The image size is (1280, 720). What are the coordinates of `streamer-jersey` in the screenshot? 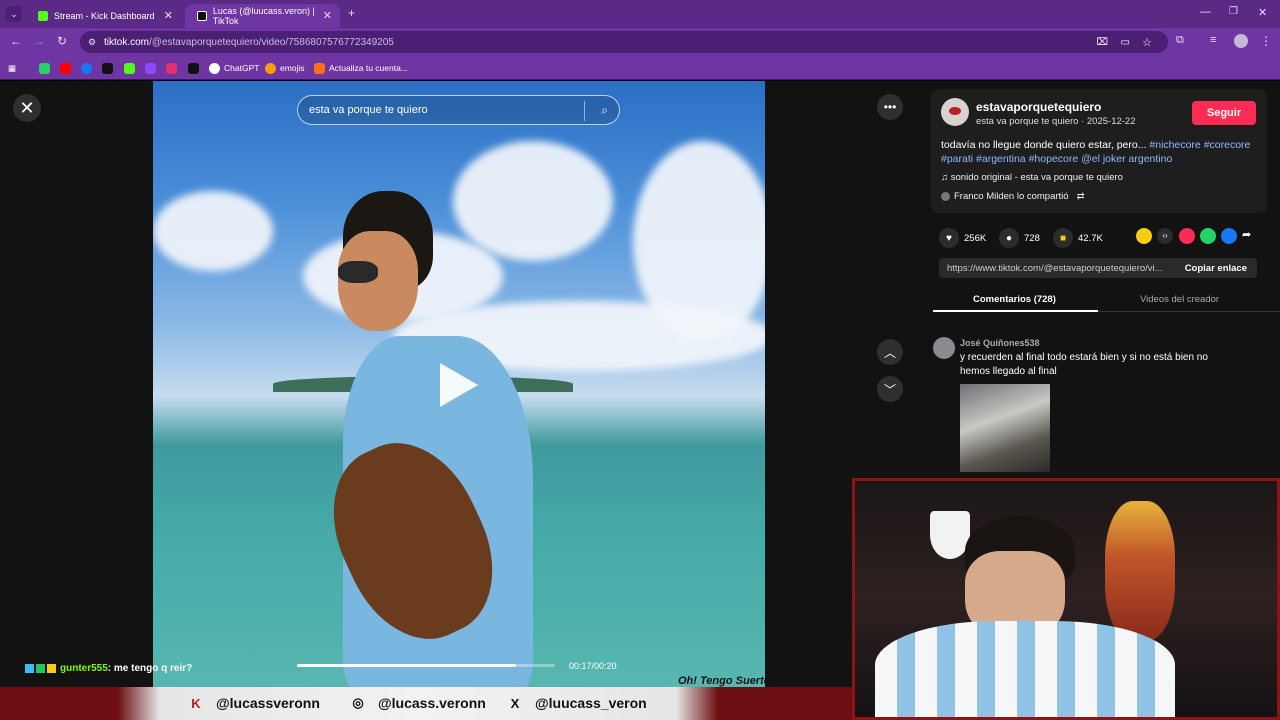 It's located at (1025, 669).